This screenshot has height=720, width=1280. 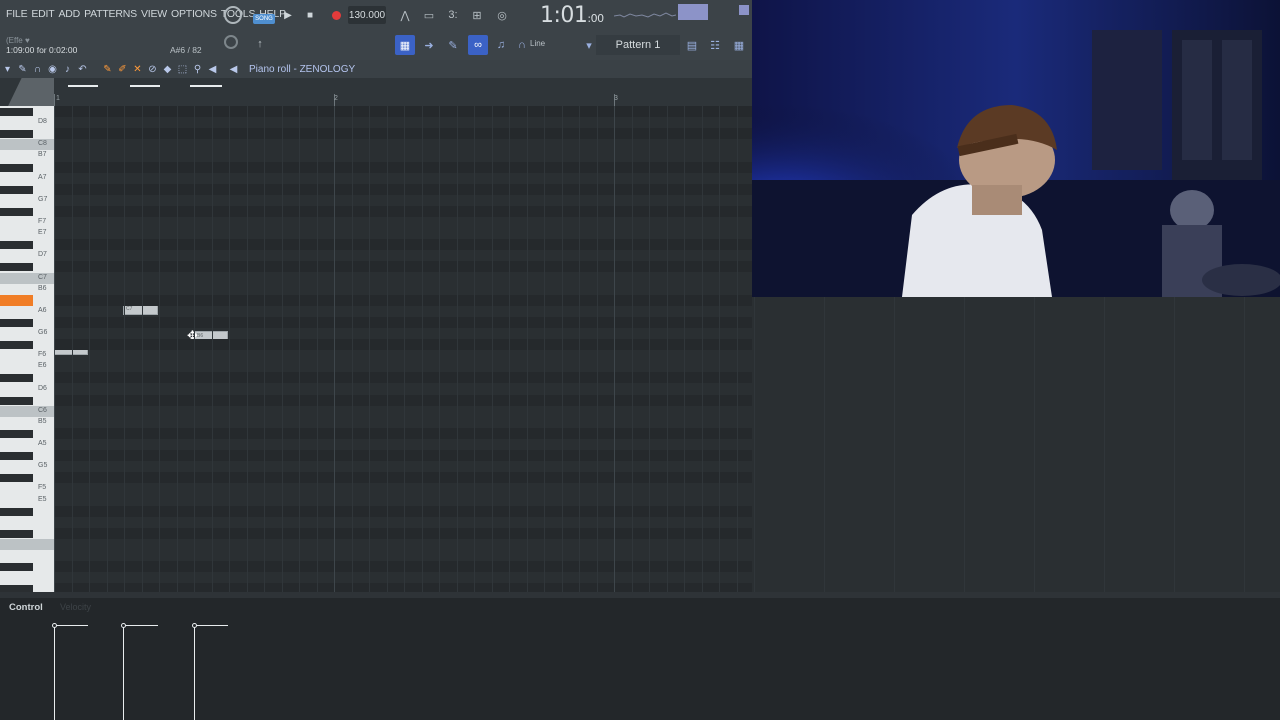 What do you see at coordinates (522, 45) in the screenshot?
I see `magnet-icon: ∩` at bounding box center [522, 45].